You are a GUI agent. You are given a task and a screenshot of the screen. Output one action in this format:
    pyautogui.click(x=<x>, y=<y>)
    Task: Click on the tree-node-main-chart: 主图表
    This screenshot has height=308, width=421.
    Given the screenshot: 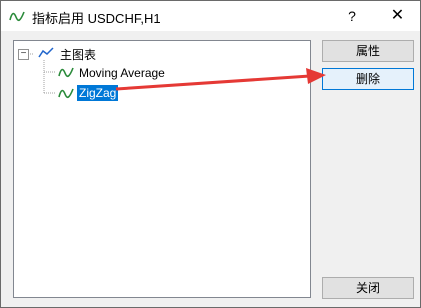 What is the action you would take?
    pyautogui.click(x=78, y=54)
    